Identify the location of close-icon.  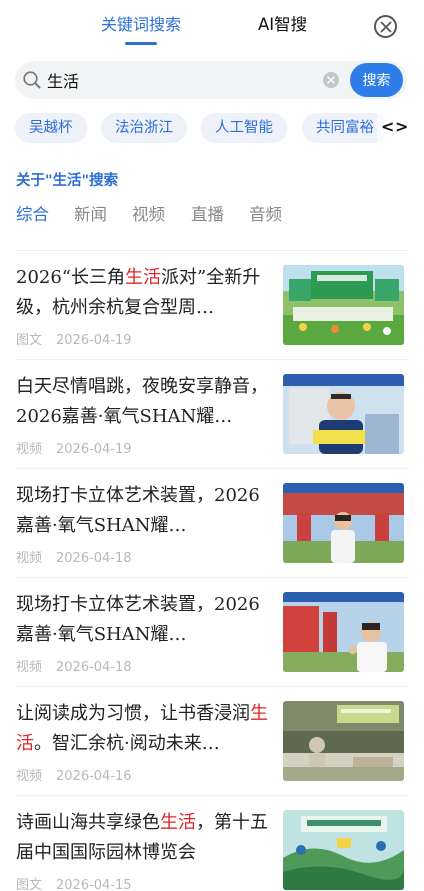
(385, 26).